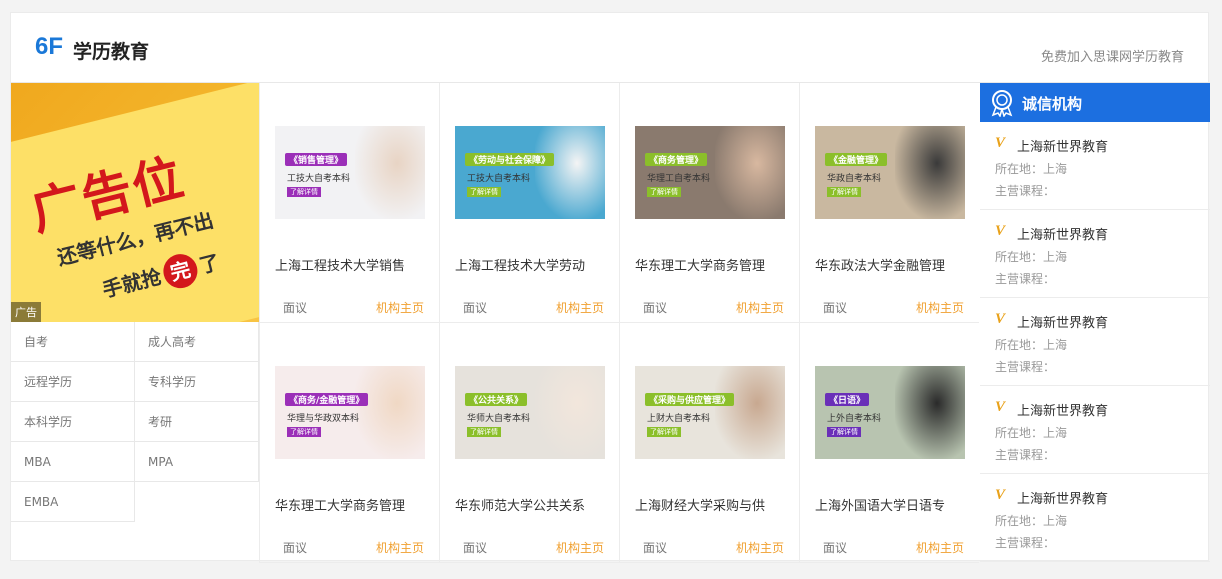  I want to click on thumbnail-subtitle: 华理工自考本科, so click(679, 179).